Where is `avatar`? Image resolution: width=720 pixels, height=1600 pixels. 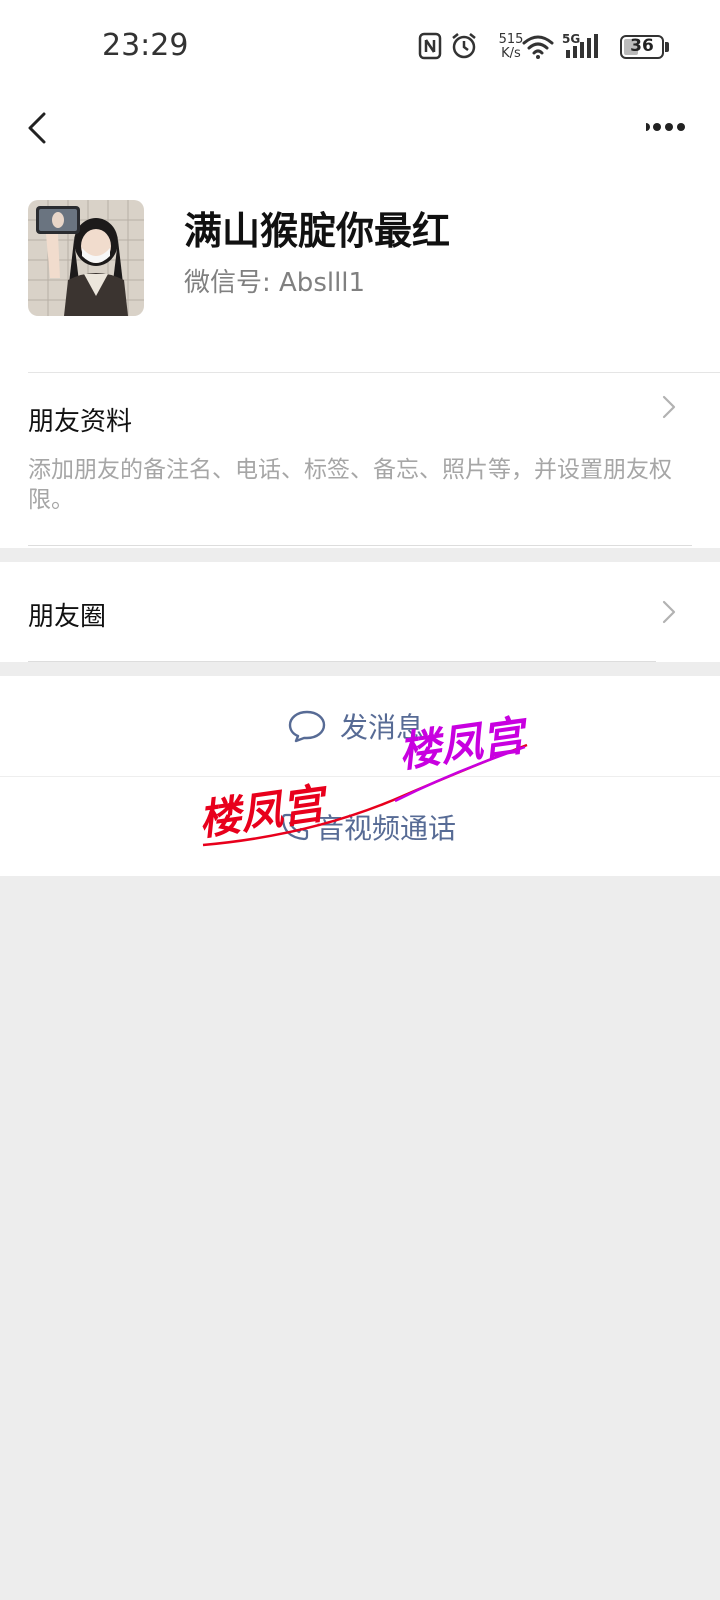 avatar is located at coordinates (86, 258).